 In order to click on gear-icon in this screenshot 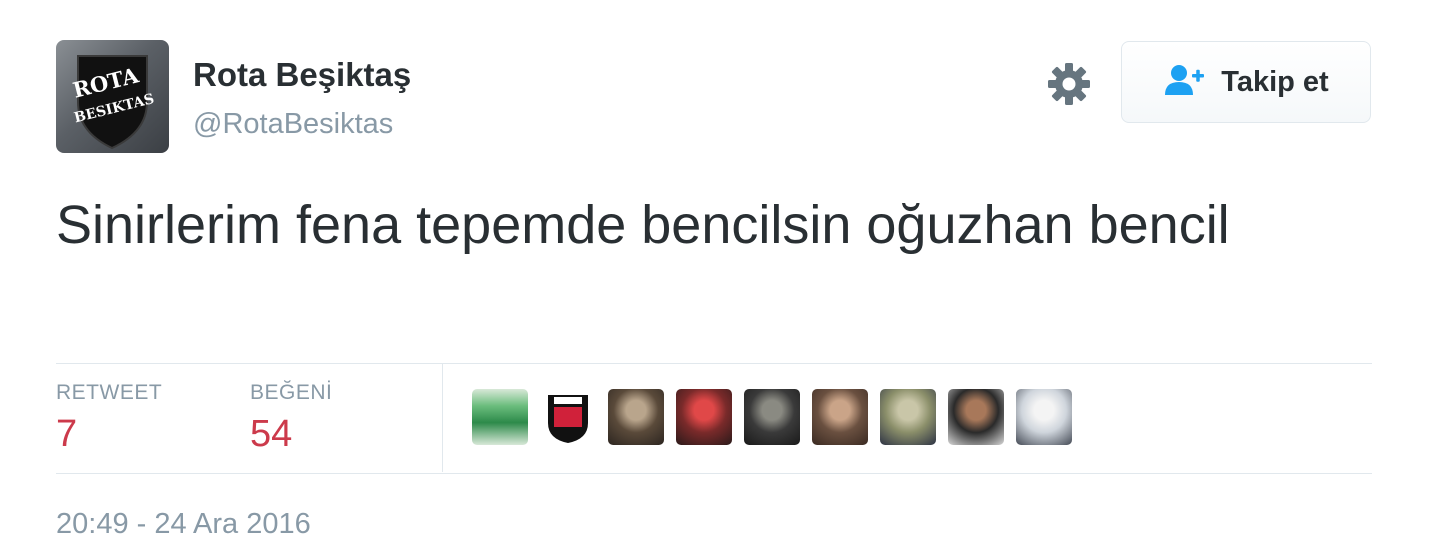, I will do `click(1069, 84)`.